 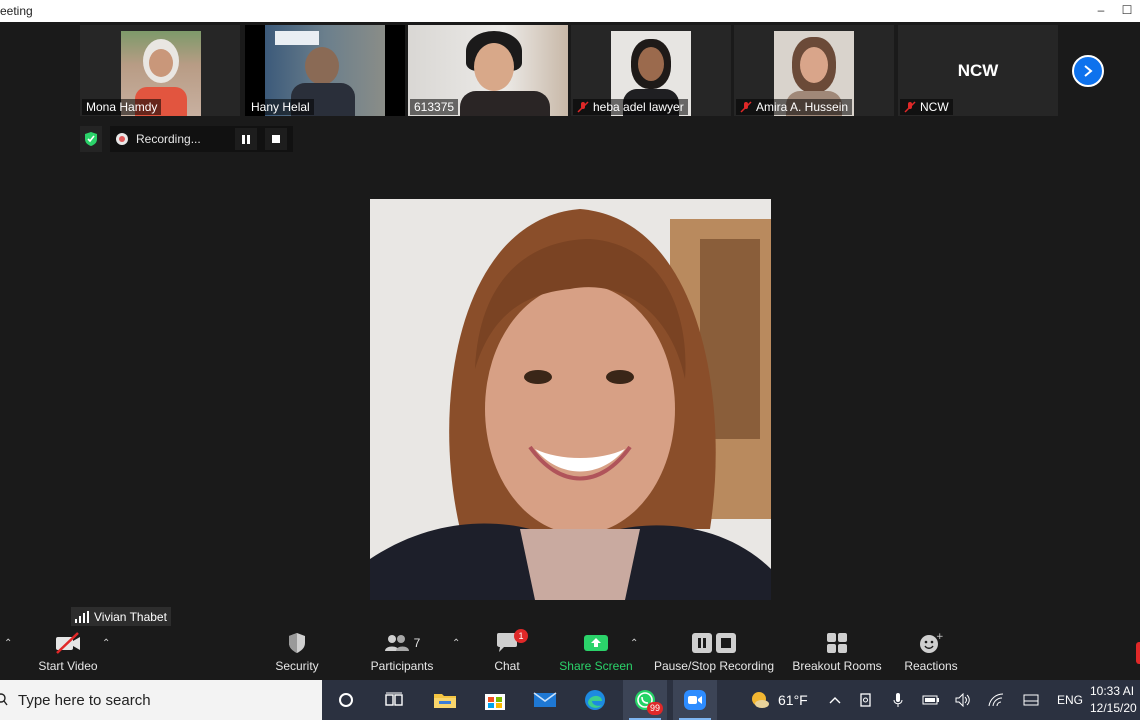 I want to click on signal-strength-icon, so click(x=82, y=616).